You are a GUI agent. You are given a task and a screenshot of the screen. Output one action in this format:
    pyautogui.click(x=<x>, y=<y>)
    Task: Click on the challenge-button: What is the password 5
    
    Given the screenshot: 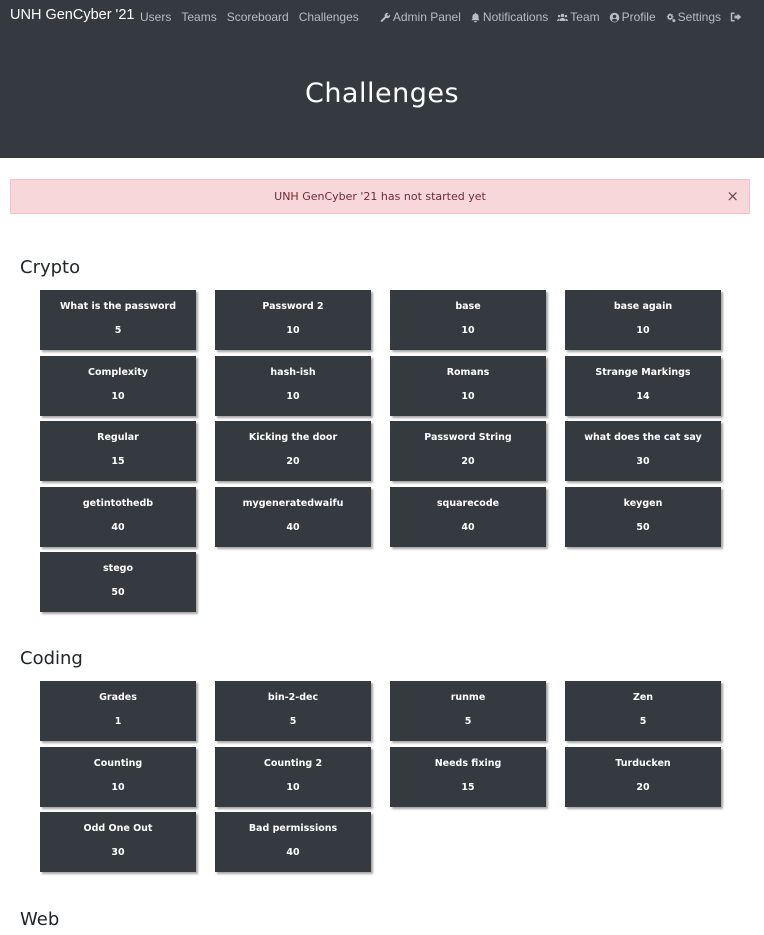 What is the action you would take?
    pyautogui.click(x=118, y=320)
    